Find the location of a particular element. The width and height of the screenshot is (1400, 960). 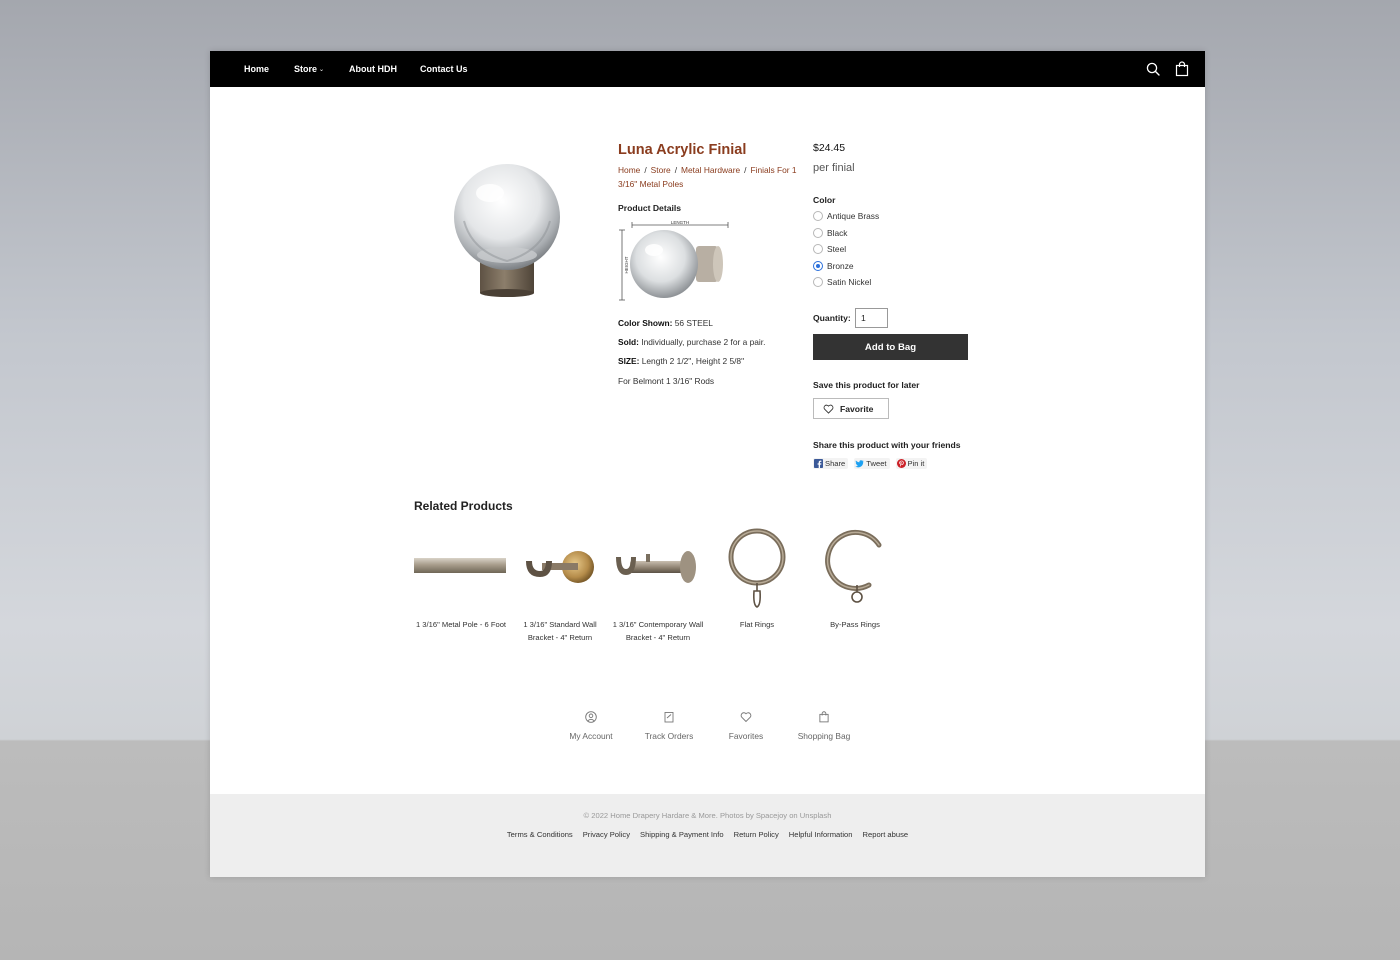

track-orders-link: Track Orders is located at coordinates (669, 727).